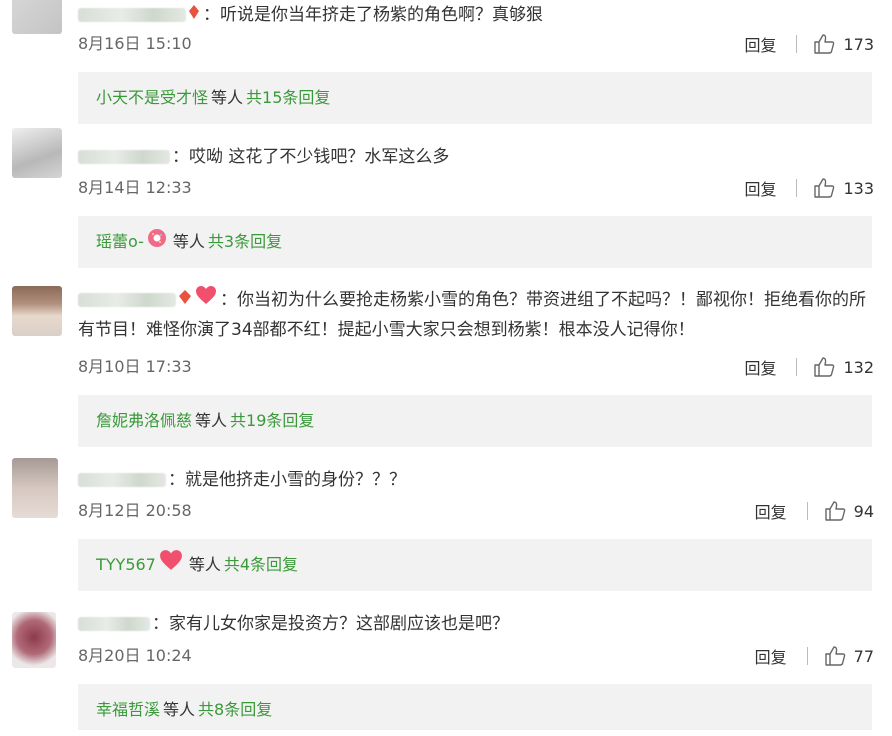 The height and width of the screenshot is (736, 892). What do you see at coordinates (144, 420) in the screenshot?
I see `sub-reply-user: 詹妮弗洛佩慈` at bounding box center [144, 420].